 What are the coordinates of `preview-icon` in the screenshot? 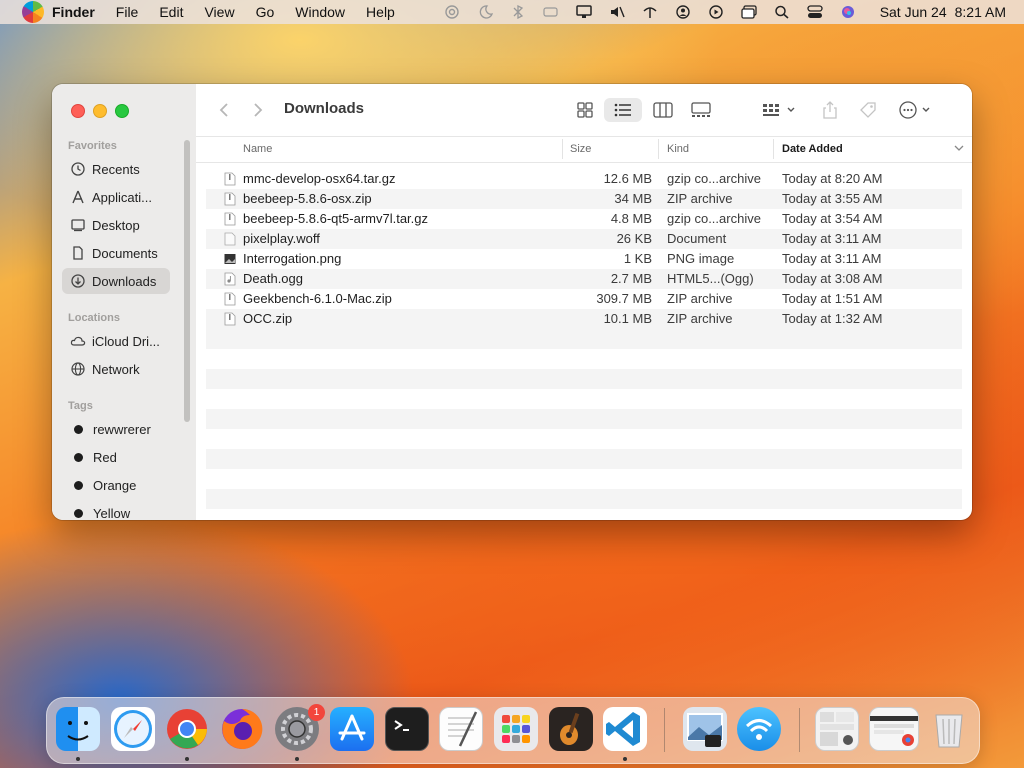 It's located at (705, 729).